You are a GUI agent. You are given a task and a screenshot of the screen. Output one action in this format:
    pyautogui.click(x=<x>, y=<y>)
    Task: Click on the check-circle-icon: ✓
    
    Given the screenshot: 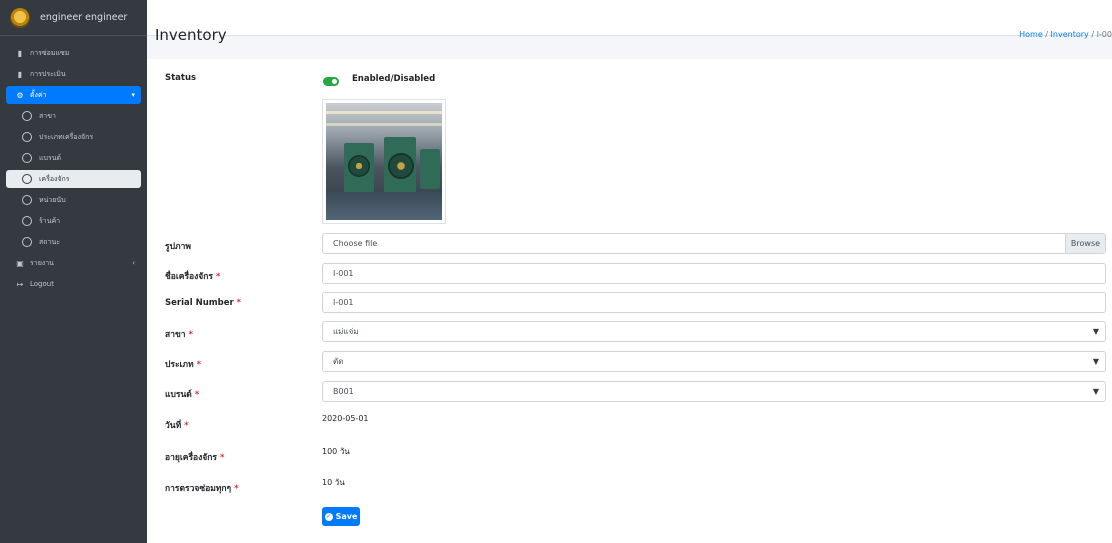 What is the action you would take?
    pyautogui.click(x=328, y=516)
    